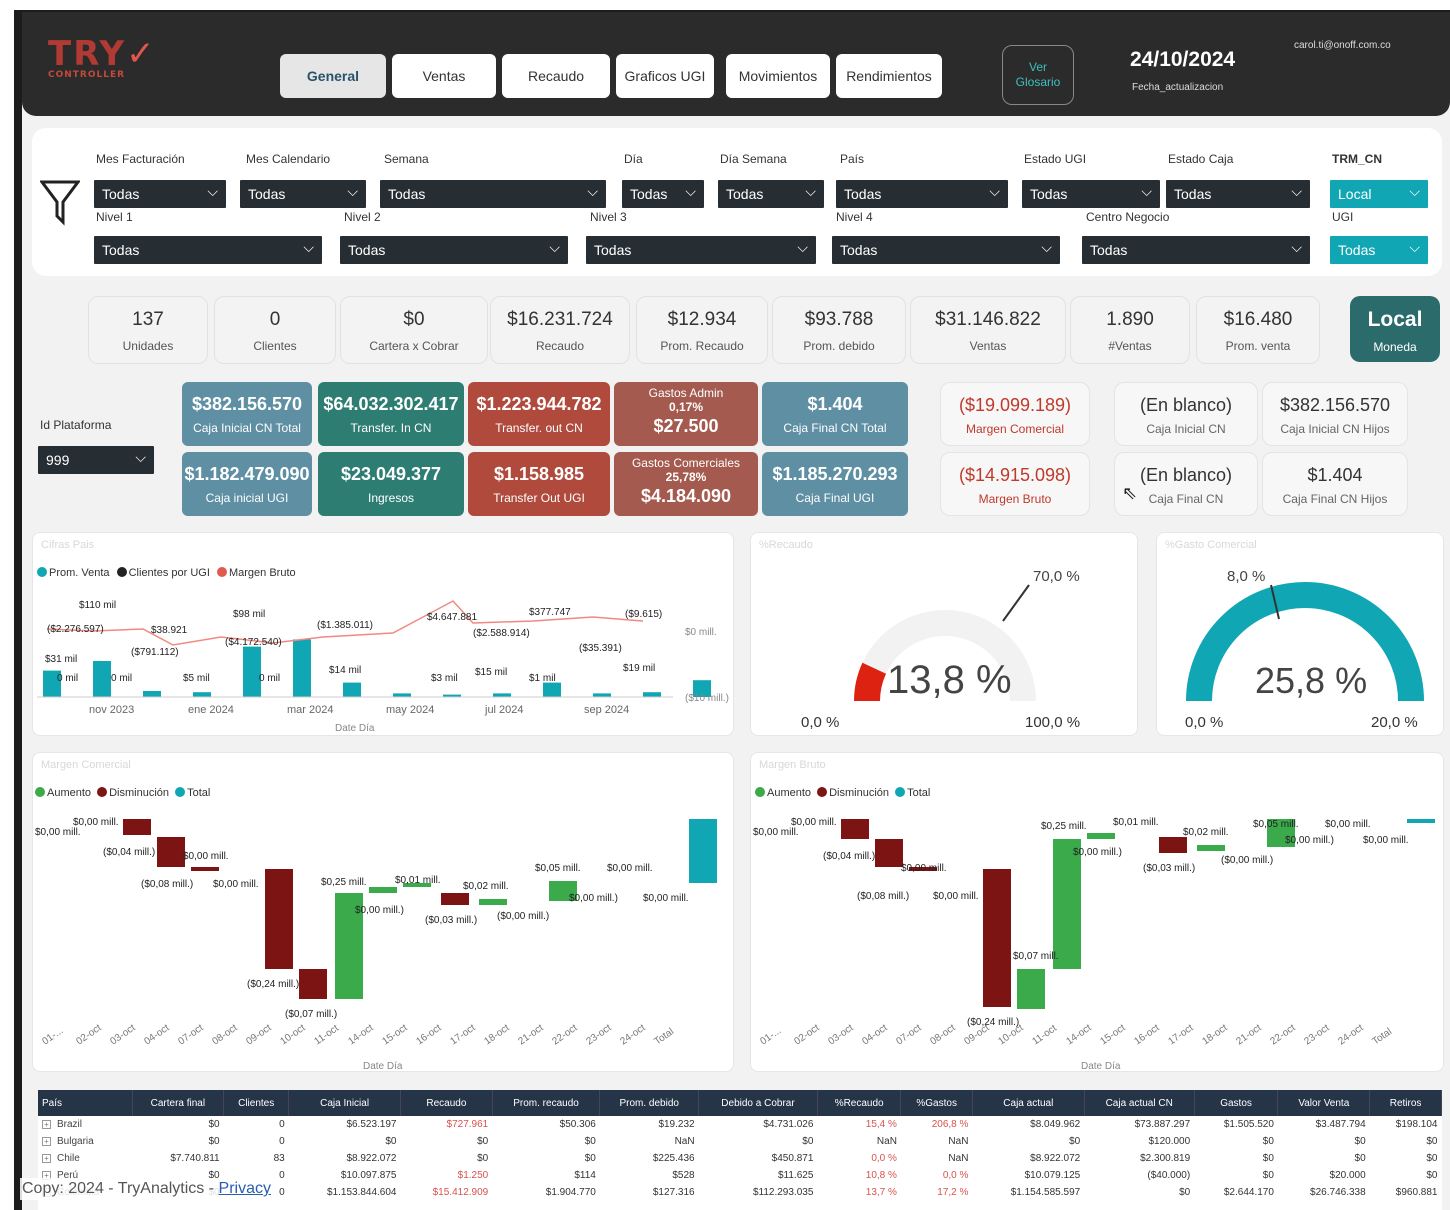  What do you see at coordinates (360, 1034) in the screenshot?
I see `x-tick-label: 14-oct` at bounding box center [360, 1034].